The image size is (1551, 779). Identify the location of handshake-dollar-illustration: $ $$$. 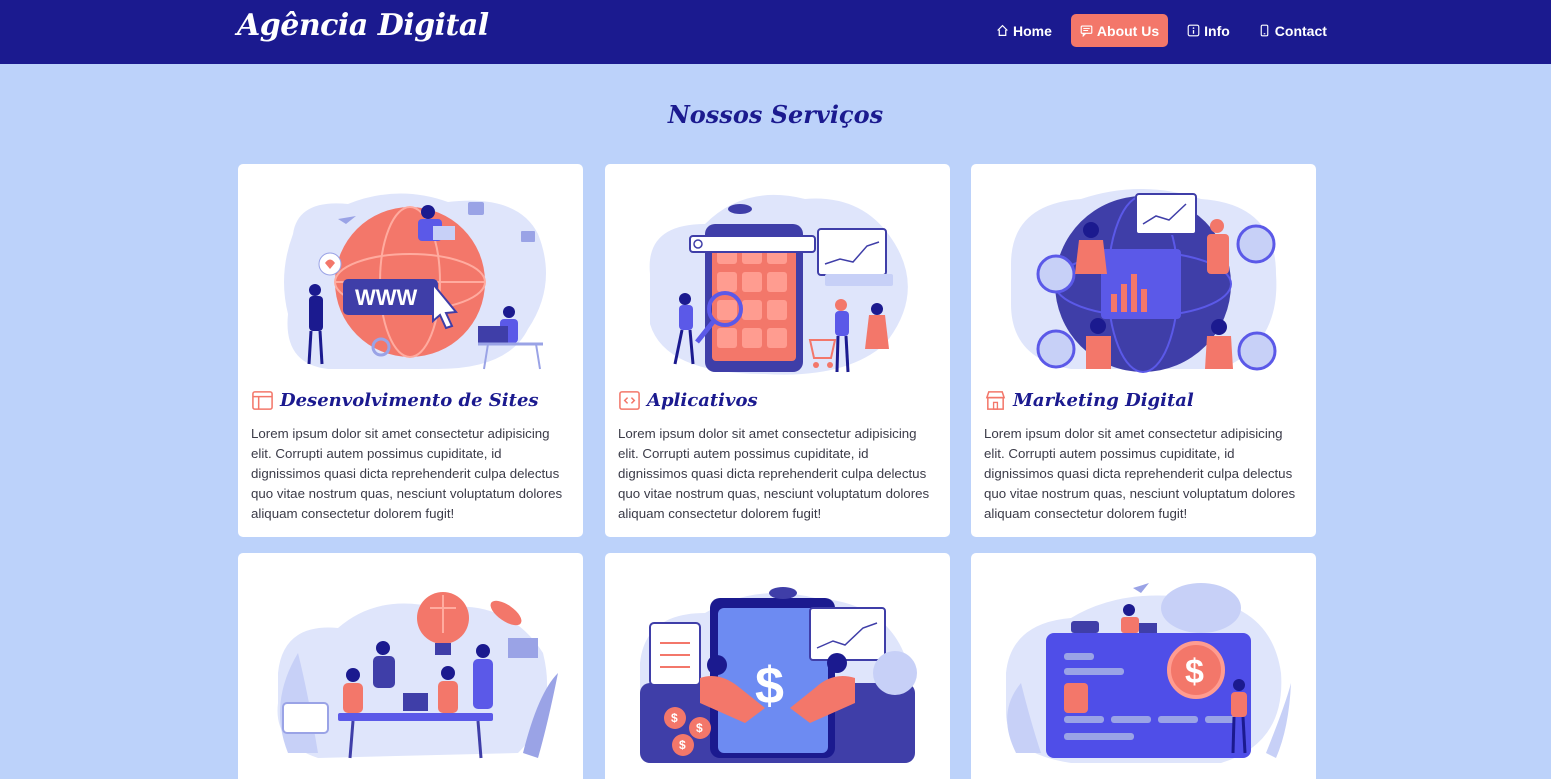
(778, 675).